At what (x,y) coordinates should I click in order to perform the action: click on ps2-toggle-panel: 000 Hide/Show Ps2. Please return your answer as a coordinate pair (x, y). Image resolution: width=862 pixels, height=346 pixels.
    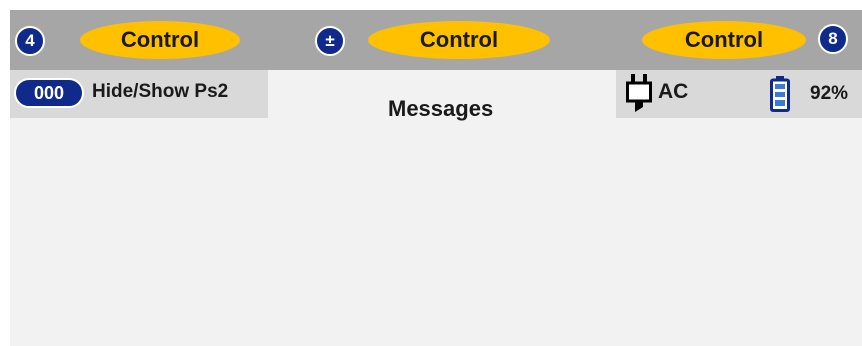
    Looking at the image, I should click on (139, 94).